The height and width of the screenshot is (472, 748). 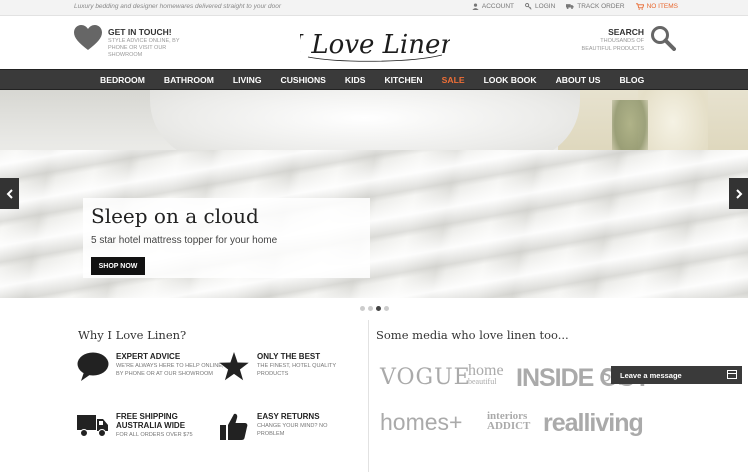 I want to click on contact-title: GET IN TOUCH!, so click(x=140, y=32).